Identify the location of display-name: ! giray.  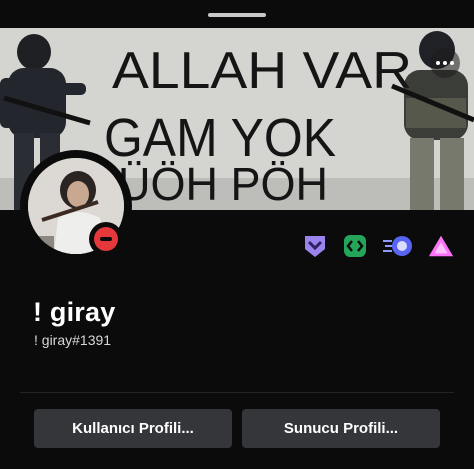
(74, 312).